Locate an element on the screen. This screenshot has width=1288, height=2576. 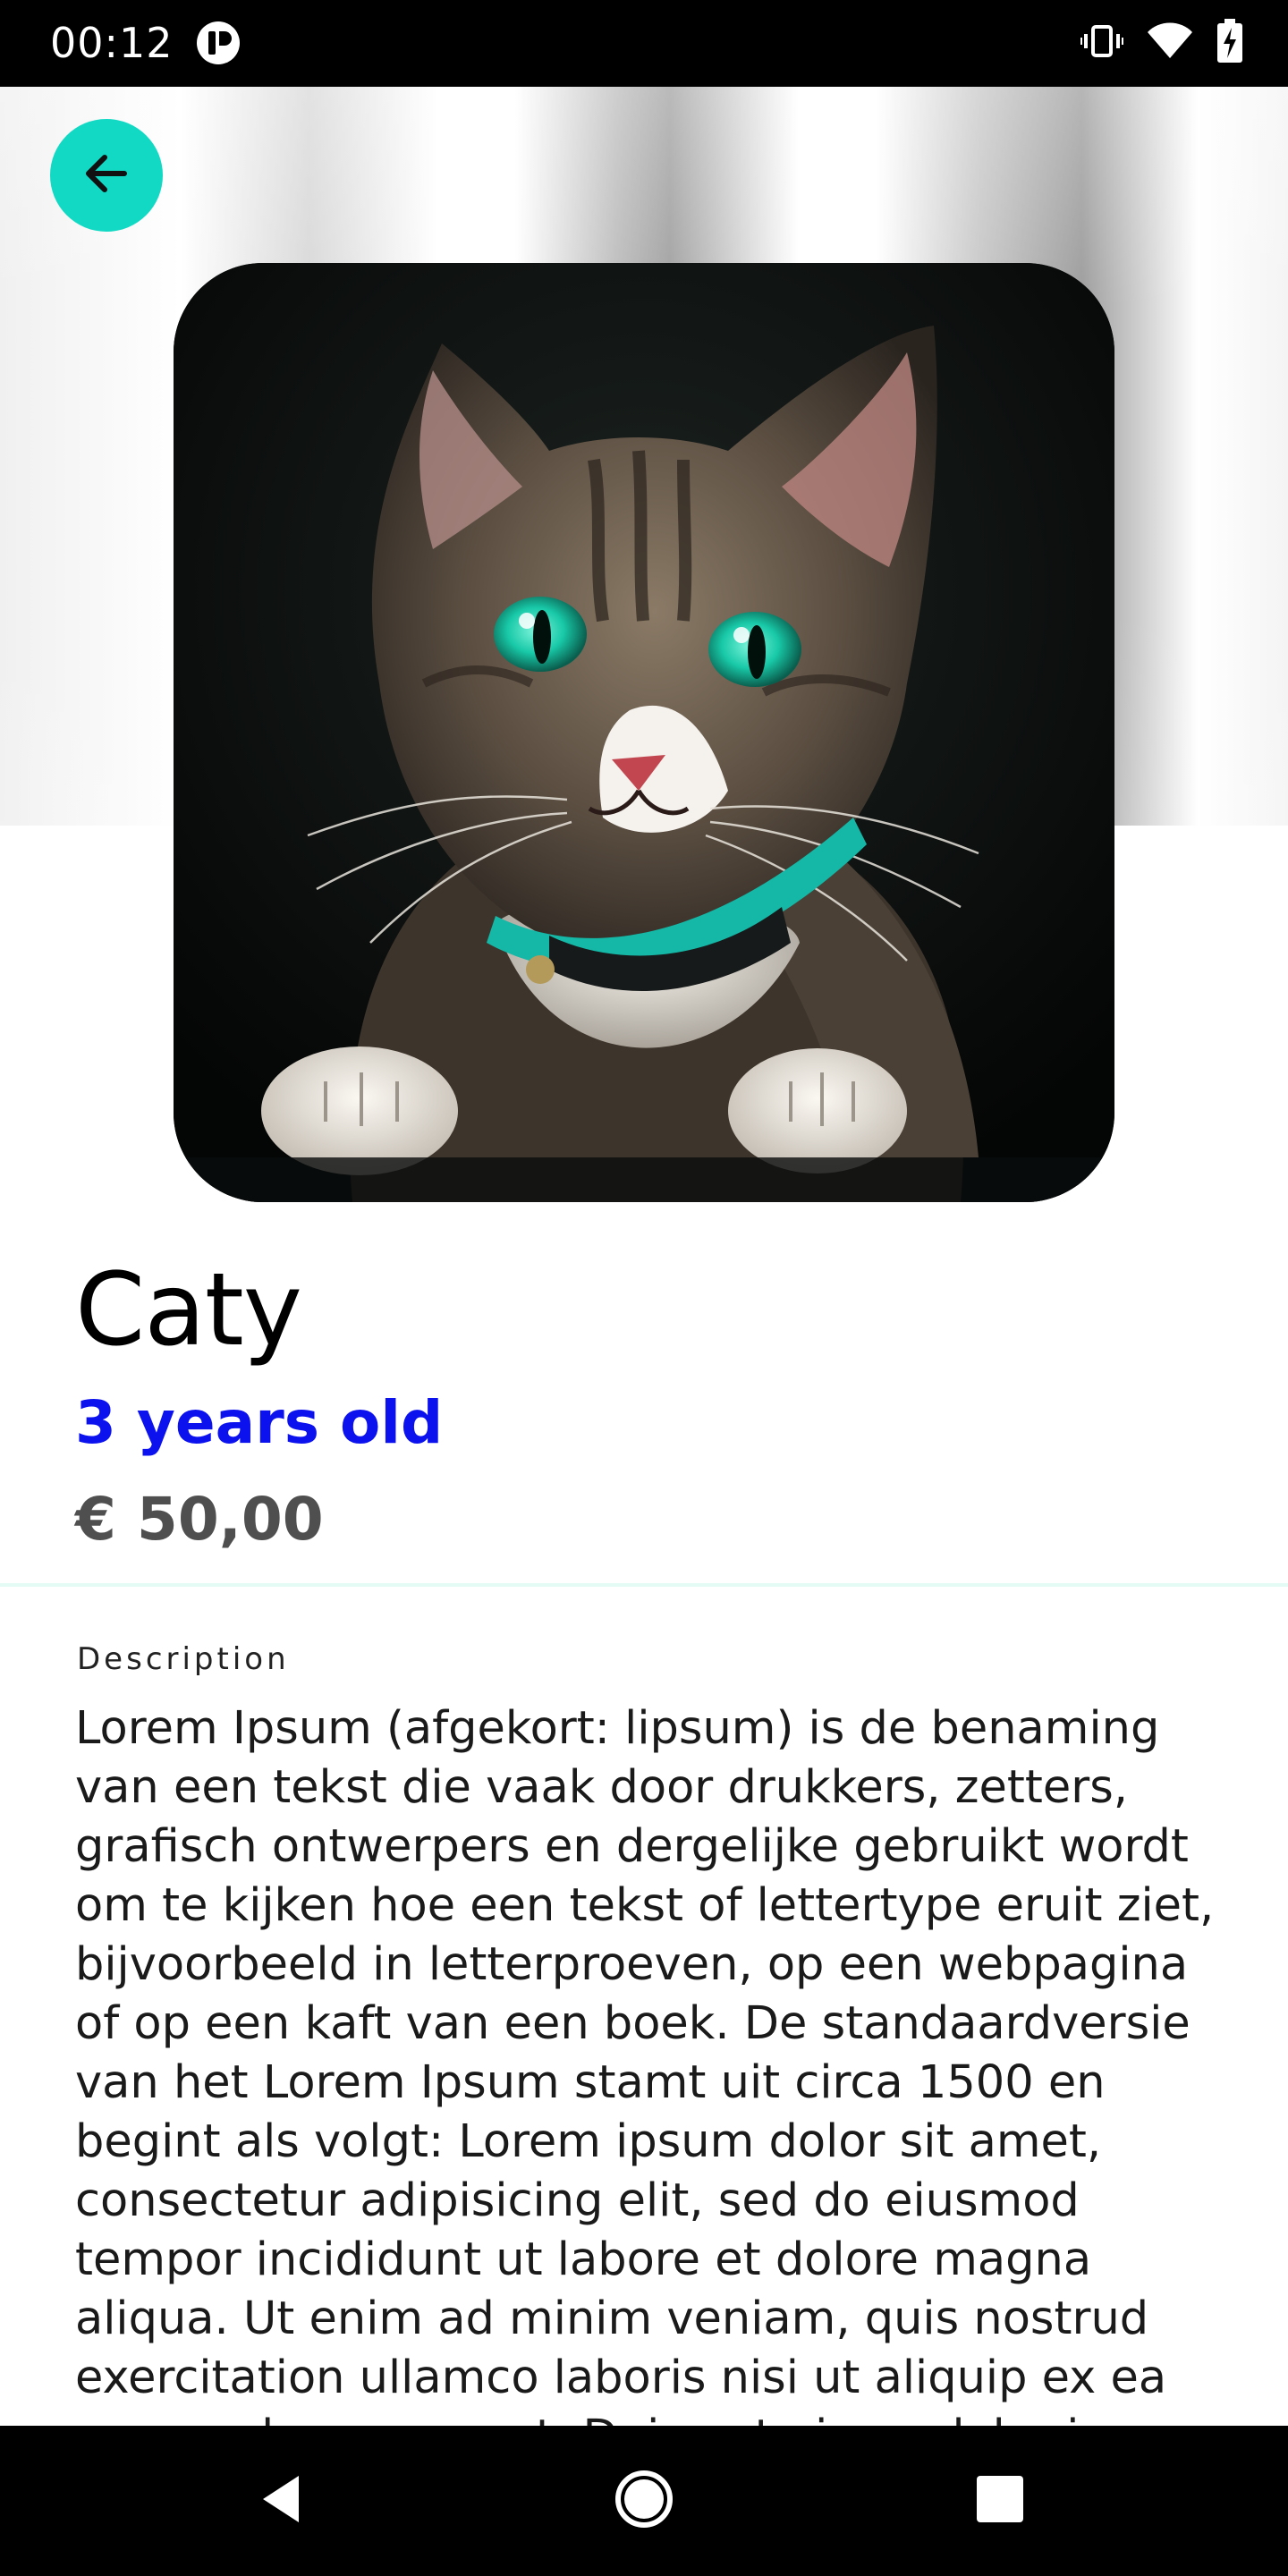
home-circle-icon is located at coordinates (644, 2501).